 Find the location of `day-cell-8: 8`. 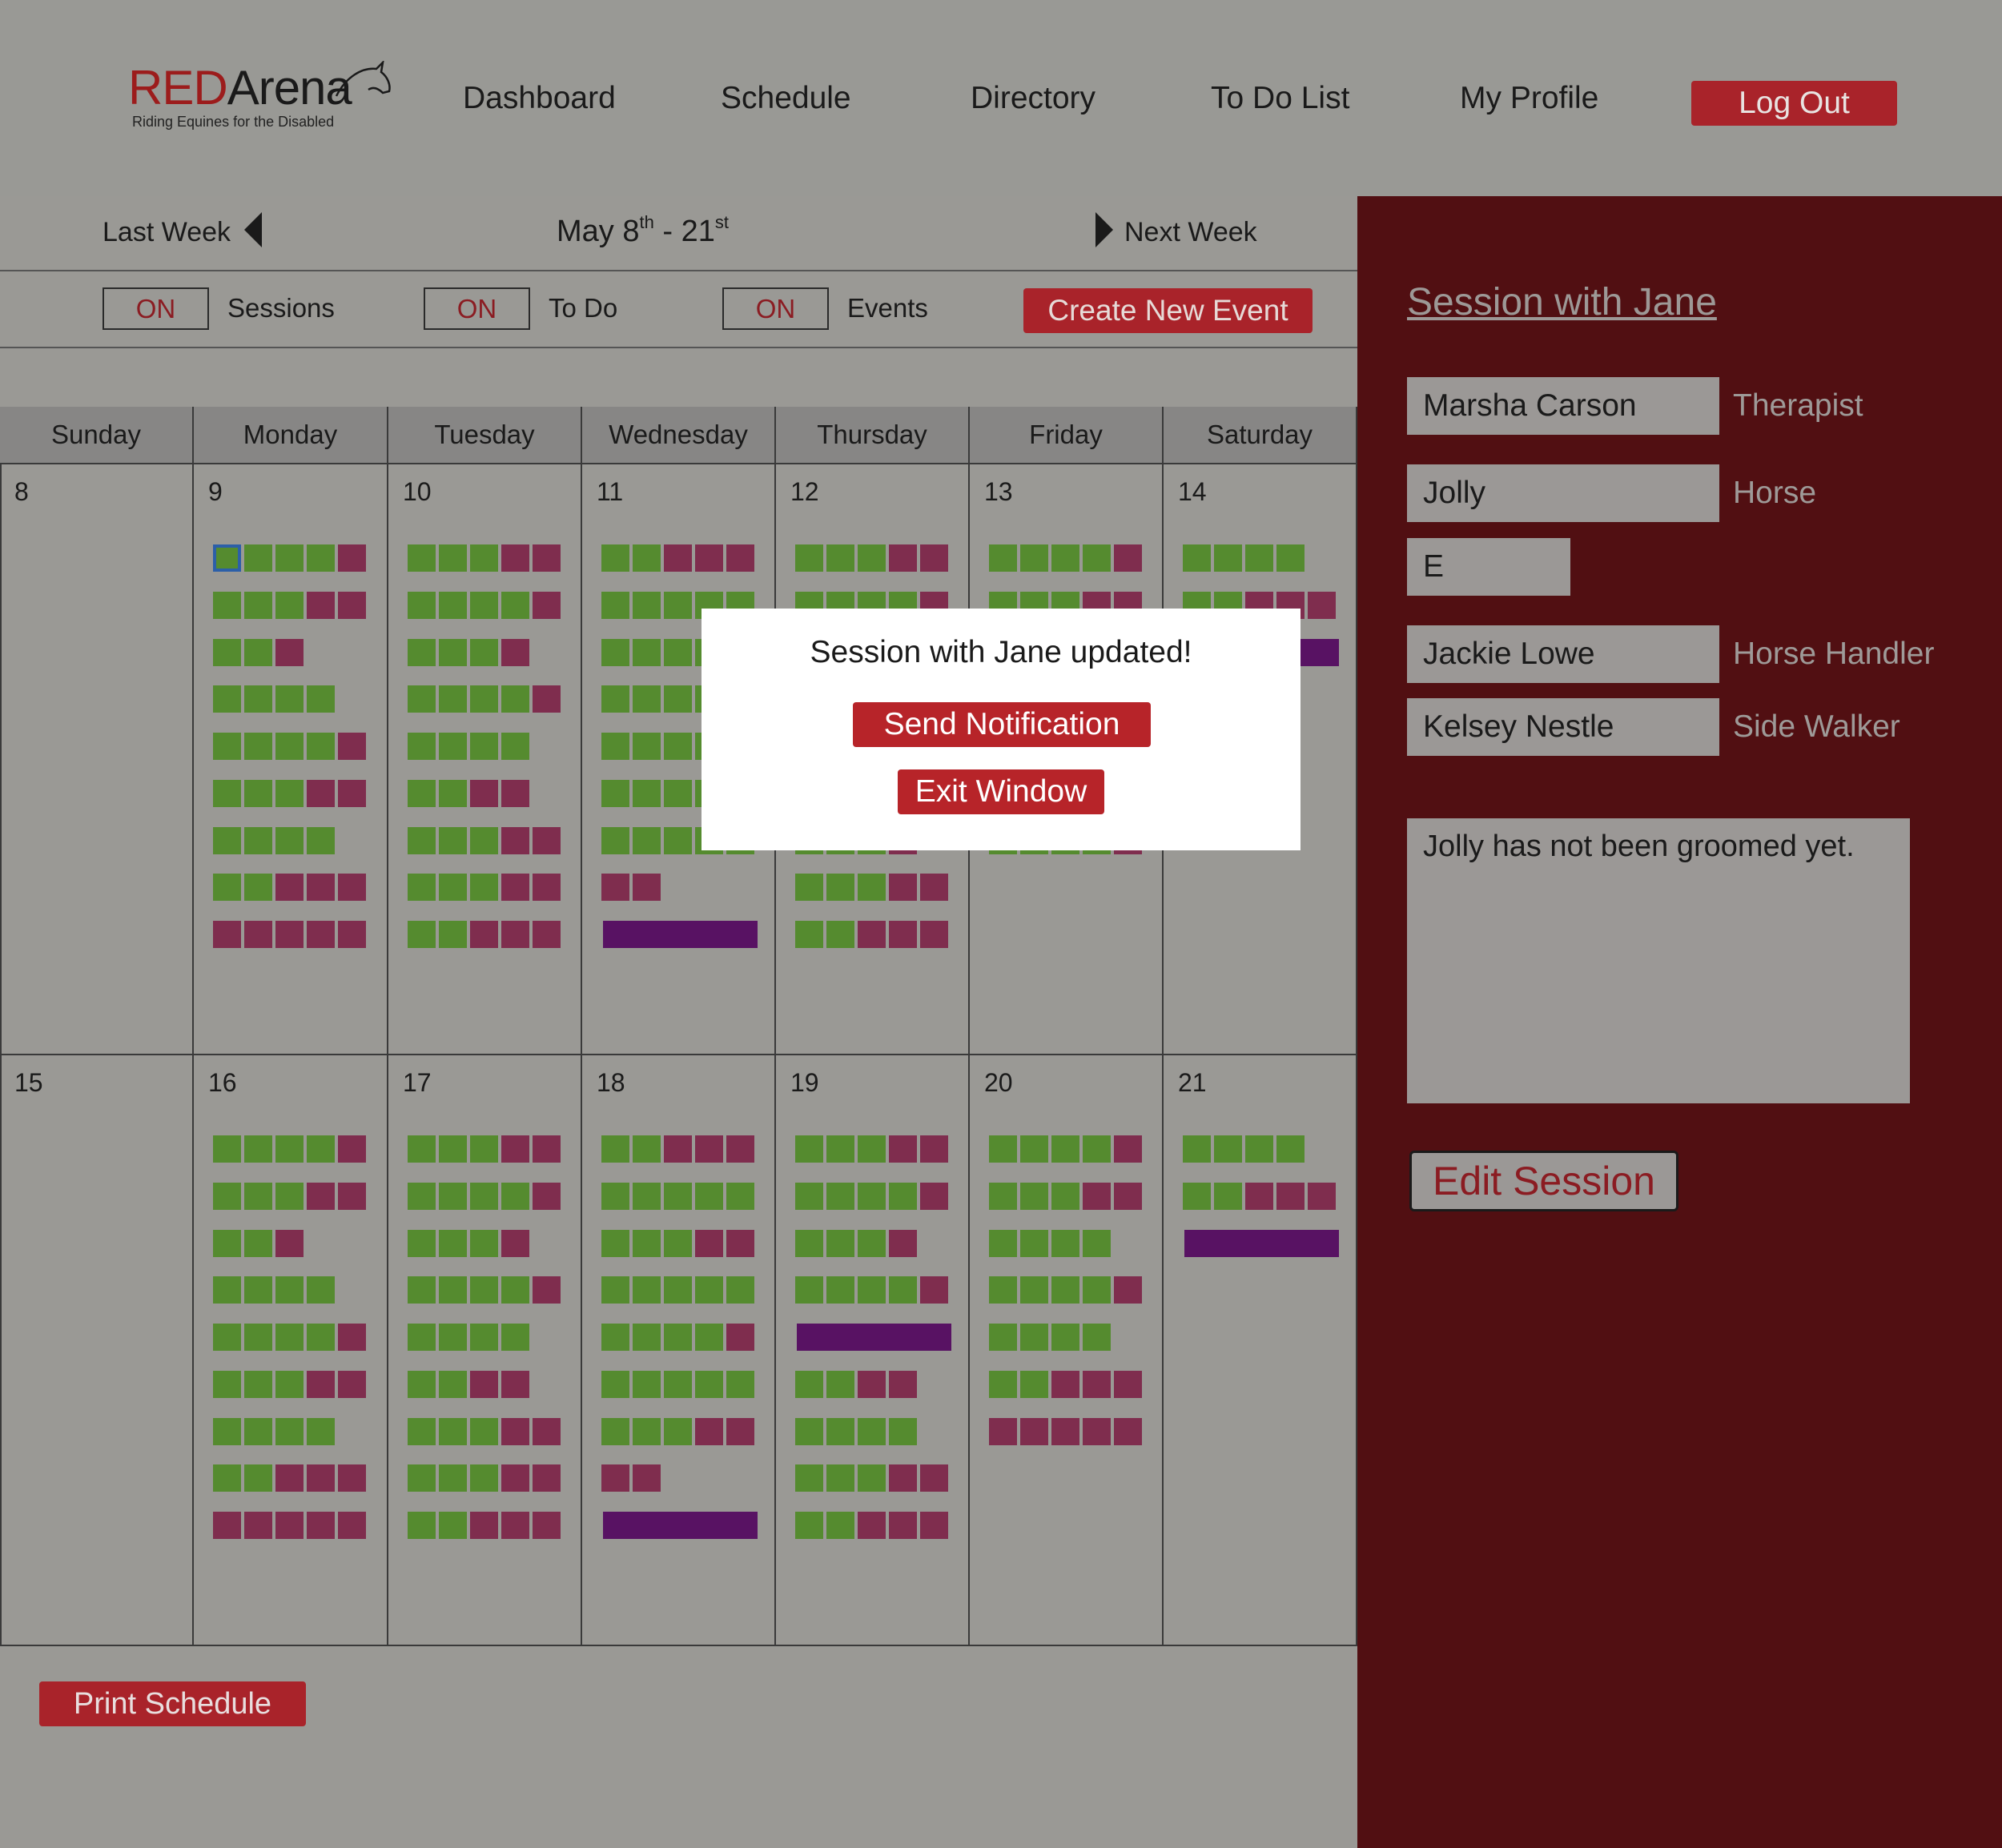

day-cell-8: 8 is located at coordinates (97, 760).